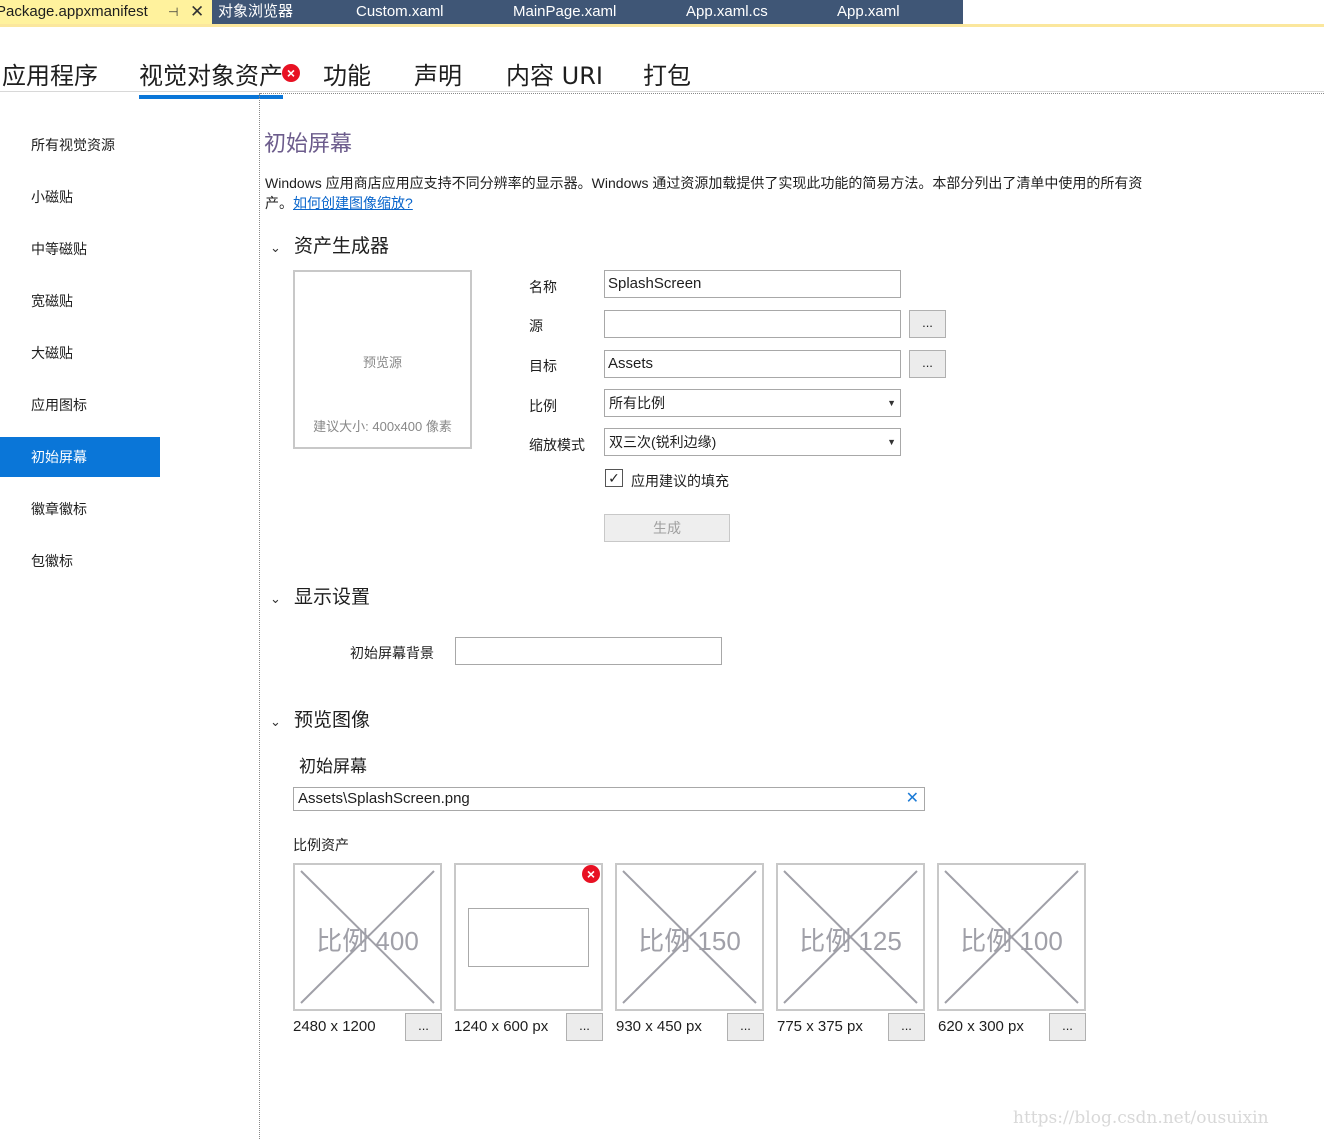 The width and height of the screenshot is (1324, 1139). I want to click on asset-size-text: 2480 x 1200, so click(334, 1026).